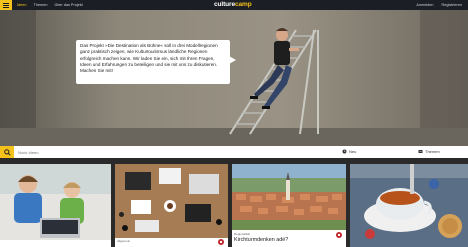 This screenshot has height=247, width=468. I want to click on card-category: Regionalität, so click(242, 234).